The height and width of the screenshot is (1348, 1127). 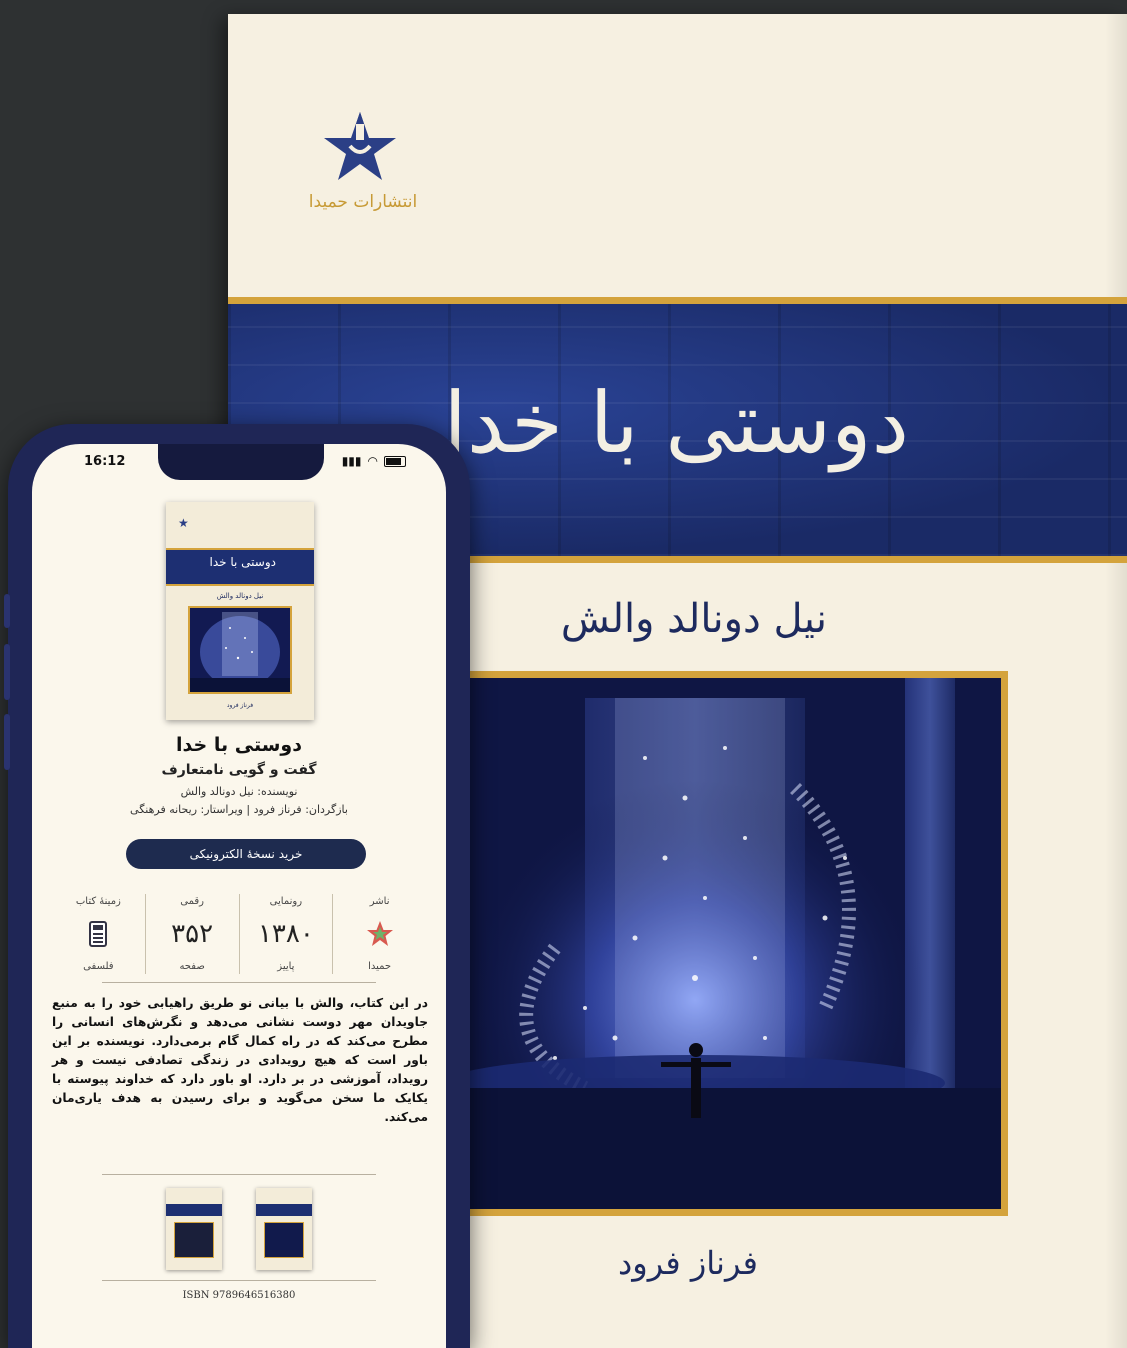 What do you see at coordinates (360, 146) in the screenshot?
I see `publisher-star-logo-icon` at bounding box center [360, 146].